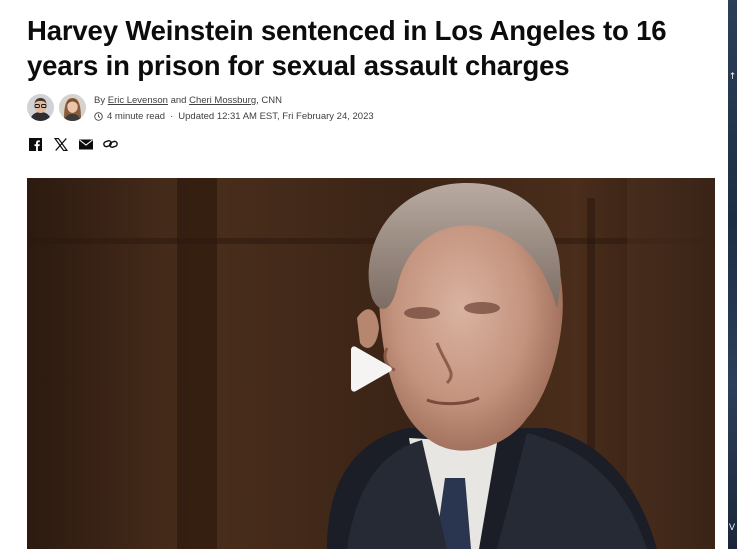 Image resolution: width=737 pixels, height=549 pixels. I want to click on facebook-icon, so click(35, 144).